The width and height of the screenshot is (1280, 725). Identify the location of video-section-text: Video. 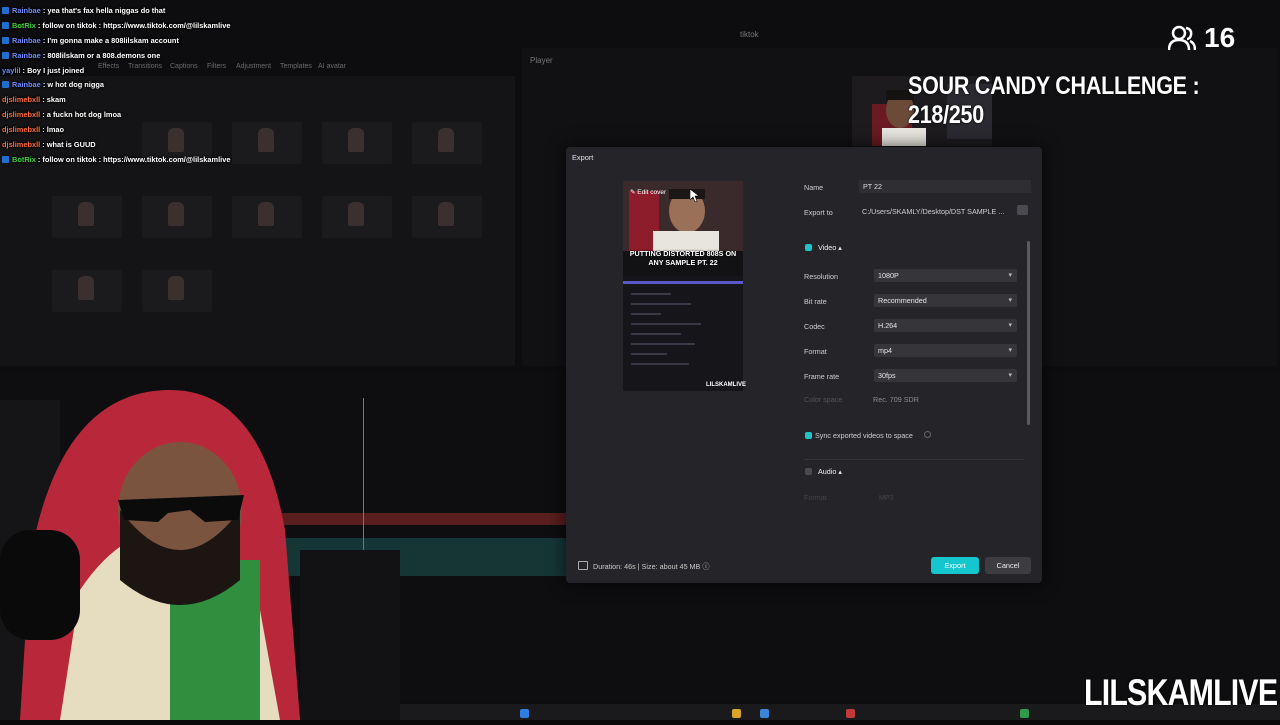
(827, 247).